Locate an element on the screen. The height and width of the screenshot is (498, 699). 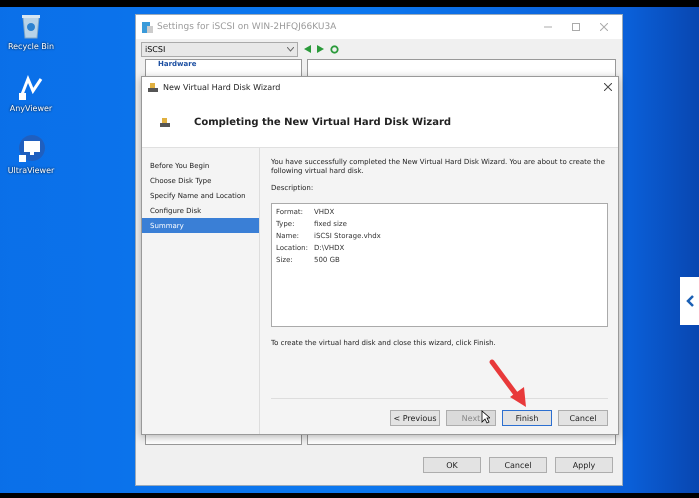
maximize-icon is located at coordinates (576, 27).